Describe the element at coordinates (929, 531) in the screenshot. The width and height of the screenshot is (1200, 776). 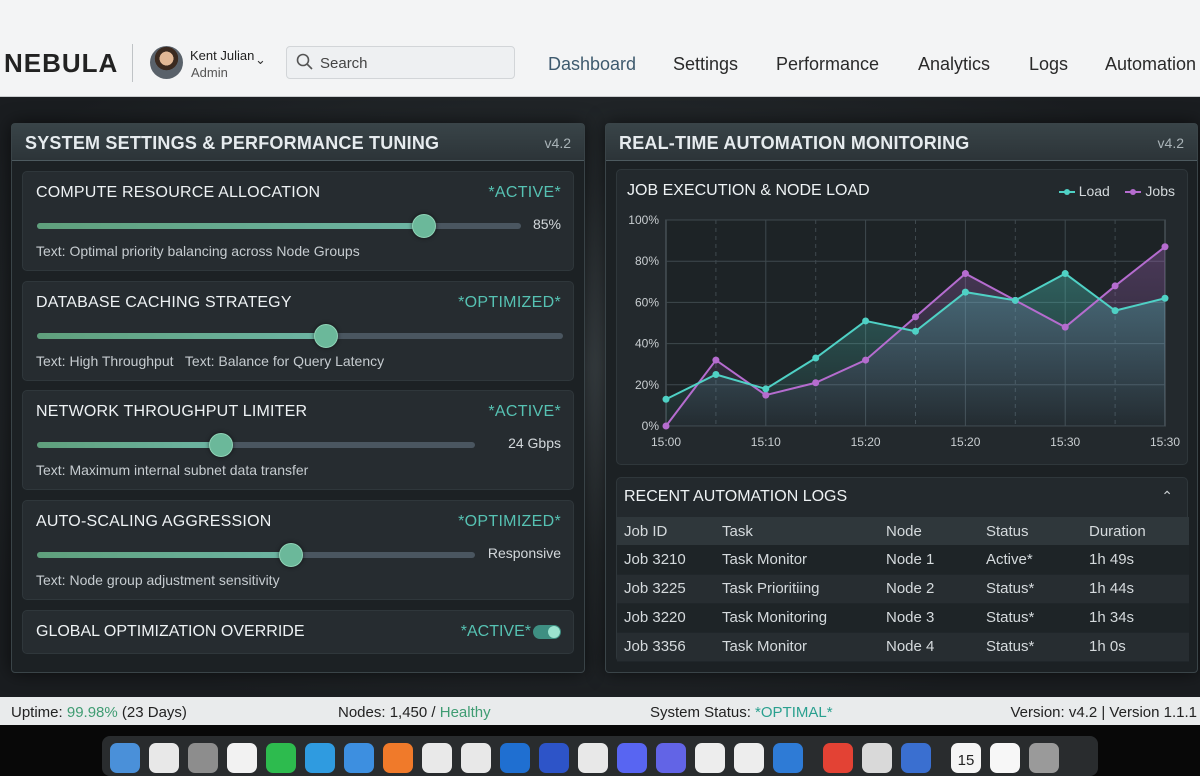
I see `column-header: Node` at that location.